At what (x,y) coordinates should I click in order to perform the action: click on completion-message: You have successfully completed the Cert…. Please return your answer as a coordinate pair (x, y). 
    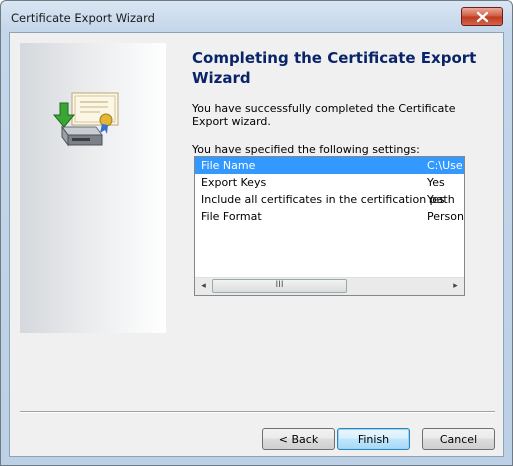
    Looking at the image, I should click on (324, 115).